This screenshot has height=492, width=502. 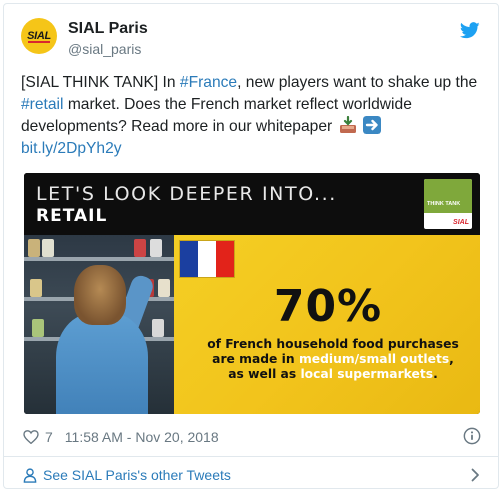 I want to click on like-count: 7, so click(x=49, y=437).